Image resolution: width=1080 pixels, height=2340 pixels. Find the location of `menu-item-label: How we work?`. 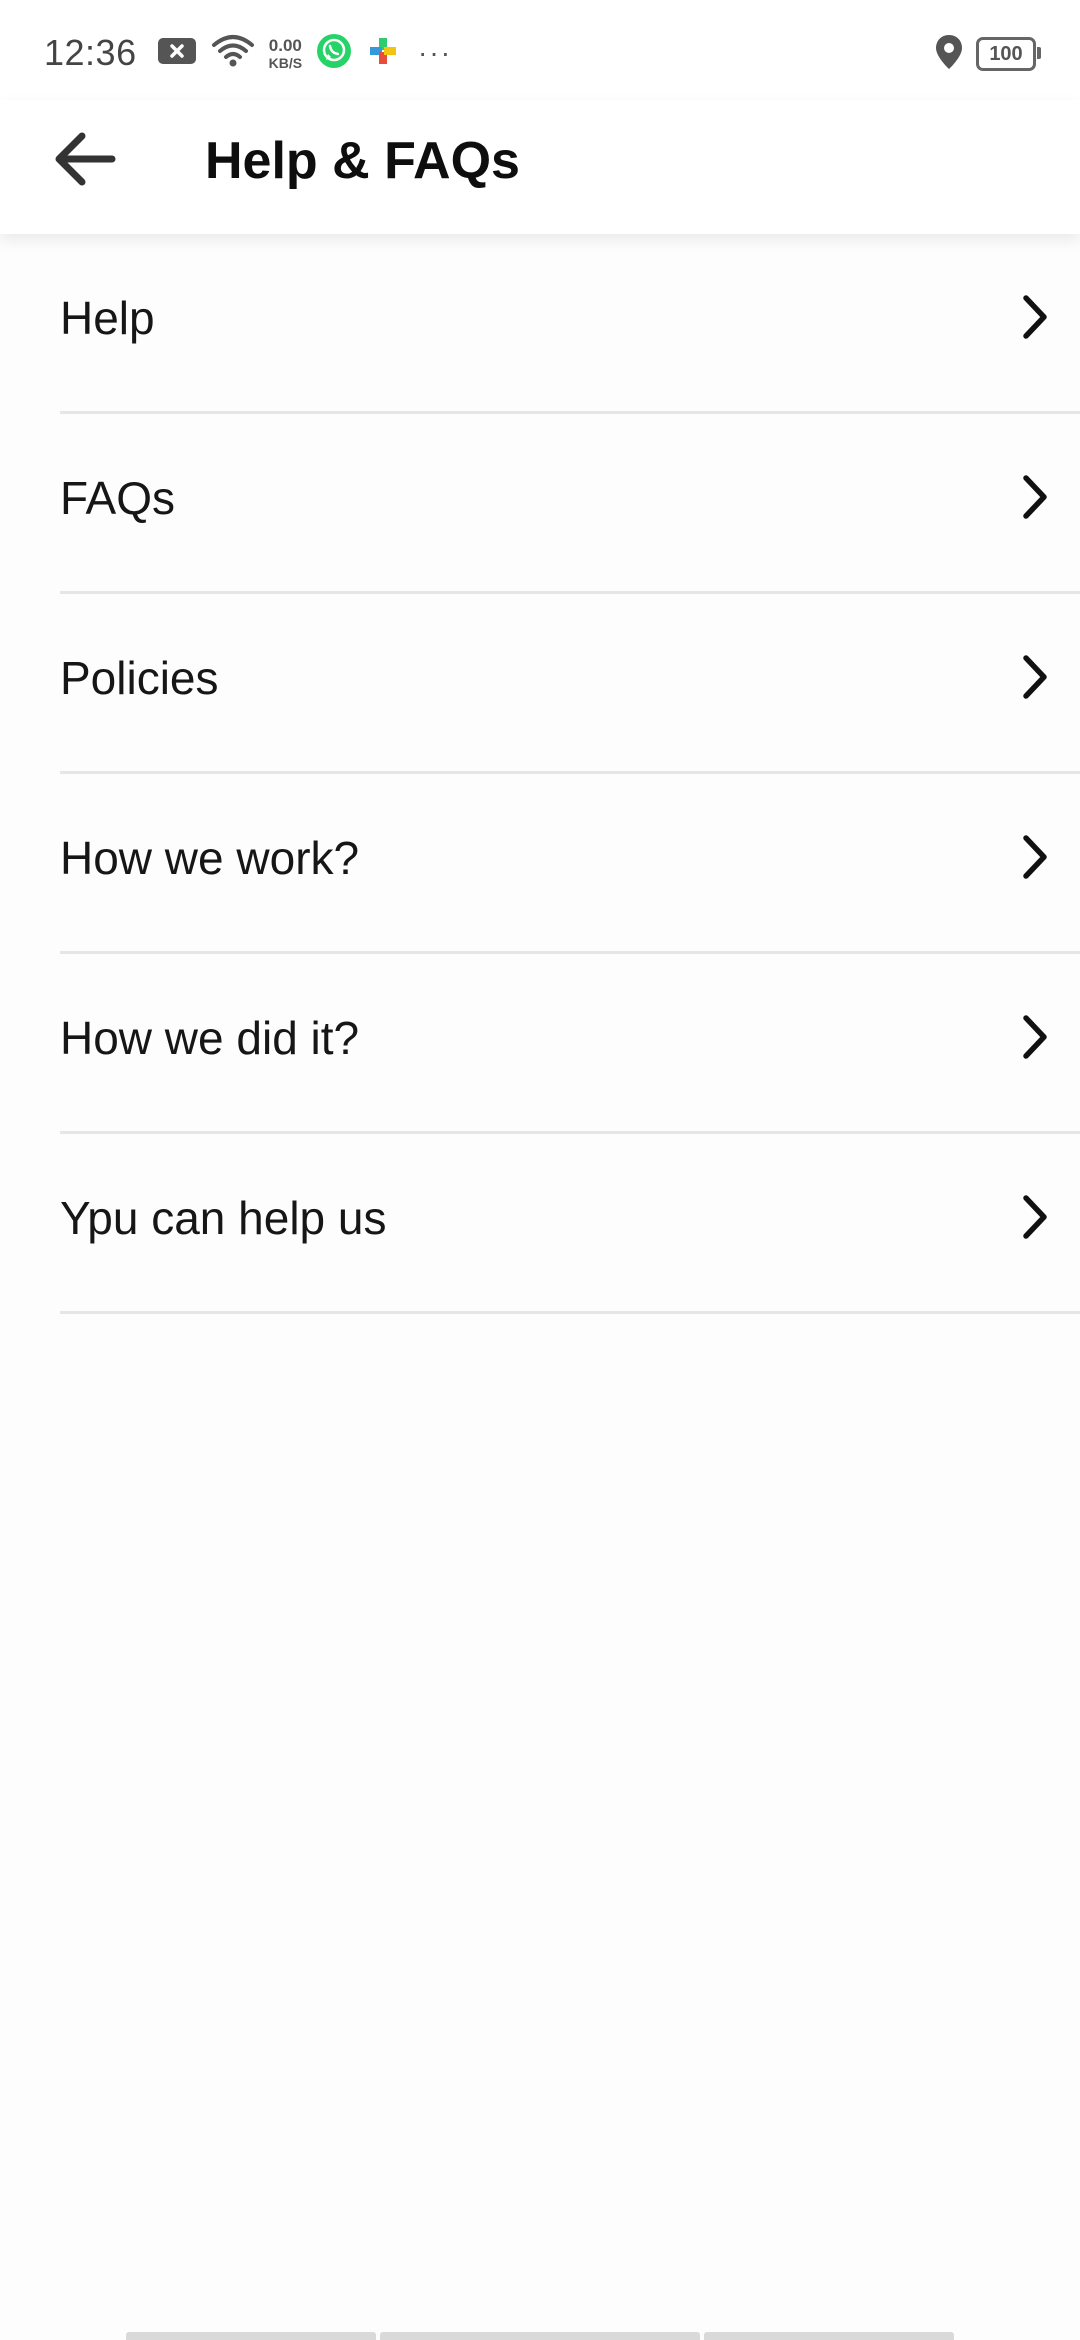

menu-item-label: How we work? is located at coordinates (210, 858).